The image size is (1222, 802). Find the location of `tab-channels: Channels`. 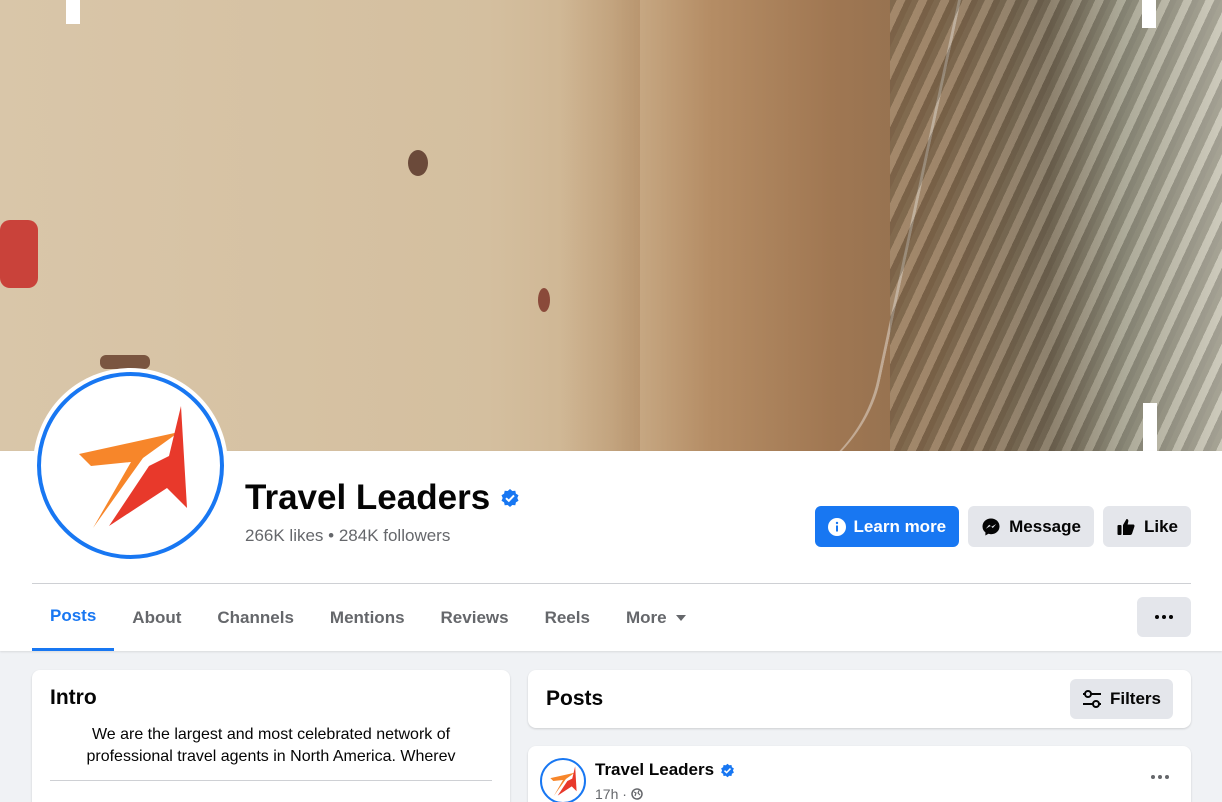

tab-channels: Channels is located at coordinates (255, 617).